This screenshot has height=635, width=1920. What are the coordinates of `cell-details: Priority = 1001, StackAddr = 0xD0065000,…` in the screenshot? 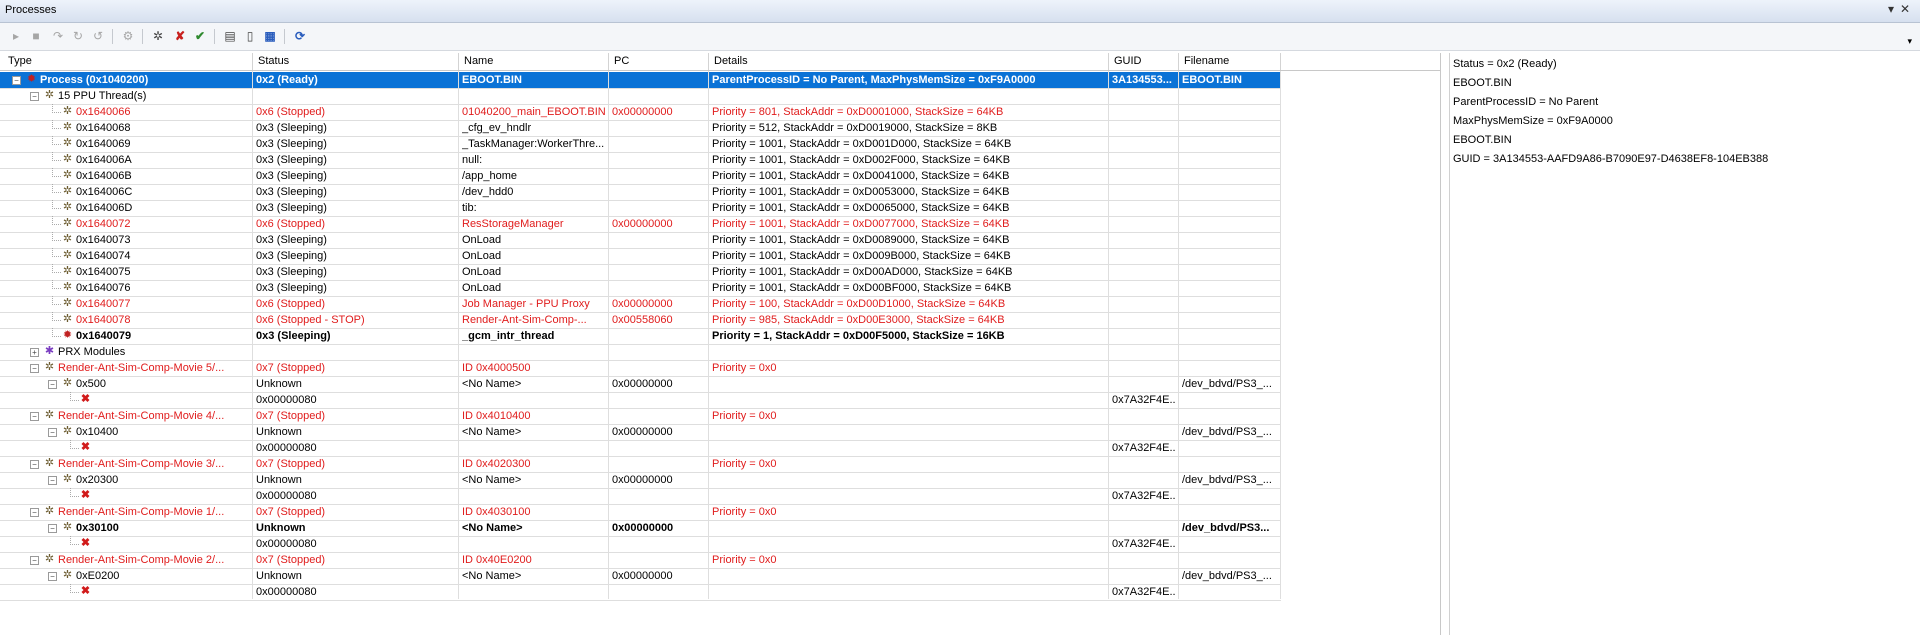 It's located at (861, 208).